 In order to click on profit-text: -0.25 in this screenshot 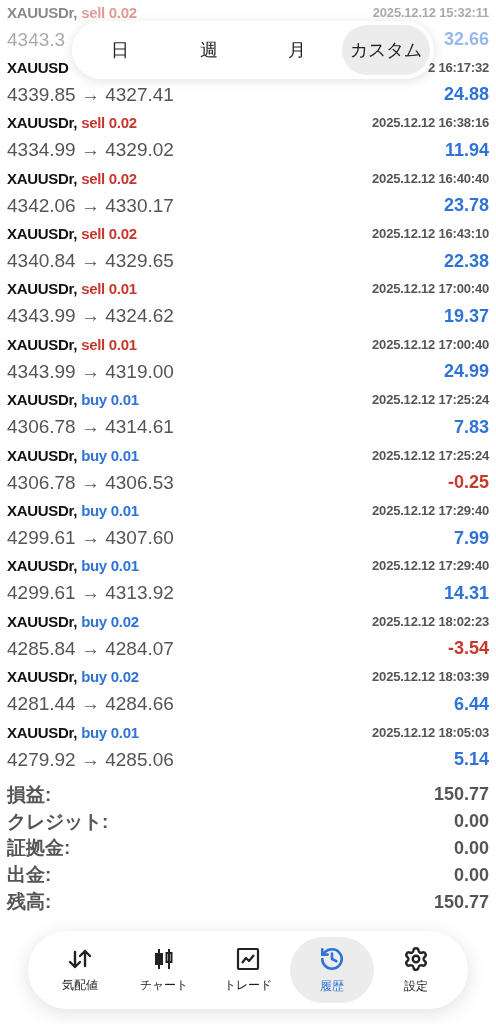, I will do `click(468, 483)`.